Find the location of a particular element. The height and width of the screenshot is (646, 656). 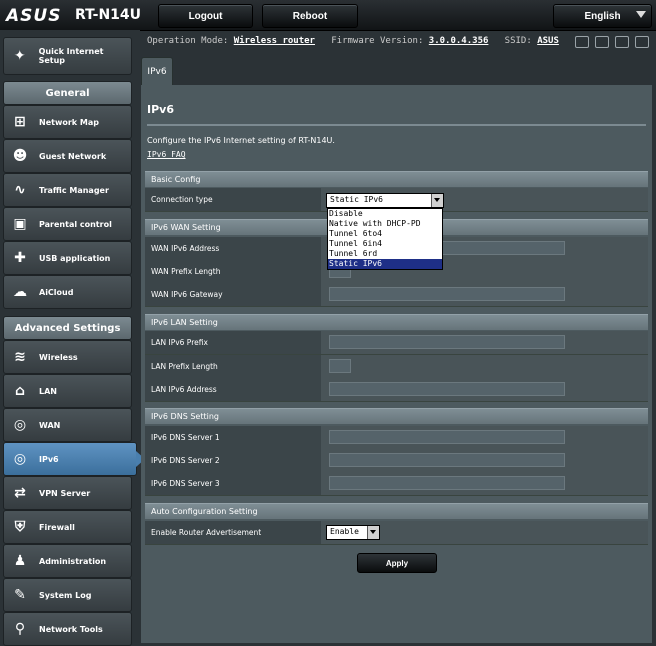

sidebar-item-traffic-manager: ∿ Traffic Manager is located at coordinates (67, 190).